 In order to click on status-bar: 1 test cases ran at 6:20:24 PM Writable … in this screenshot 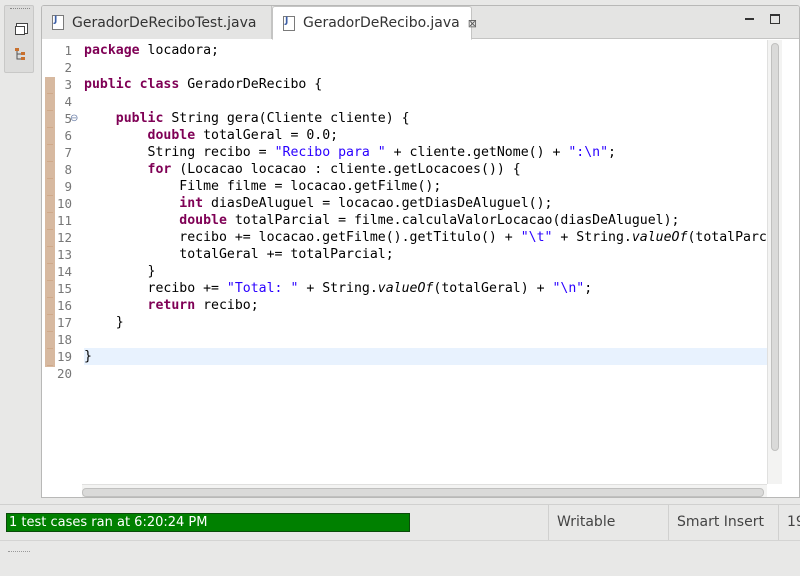, I will do `click(400, 522)`.